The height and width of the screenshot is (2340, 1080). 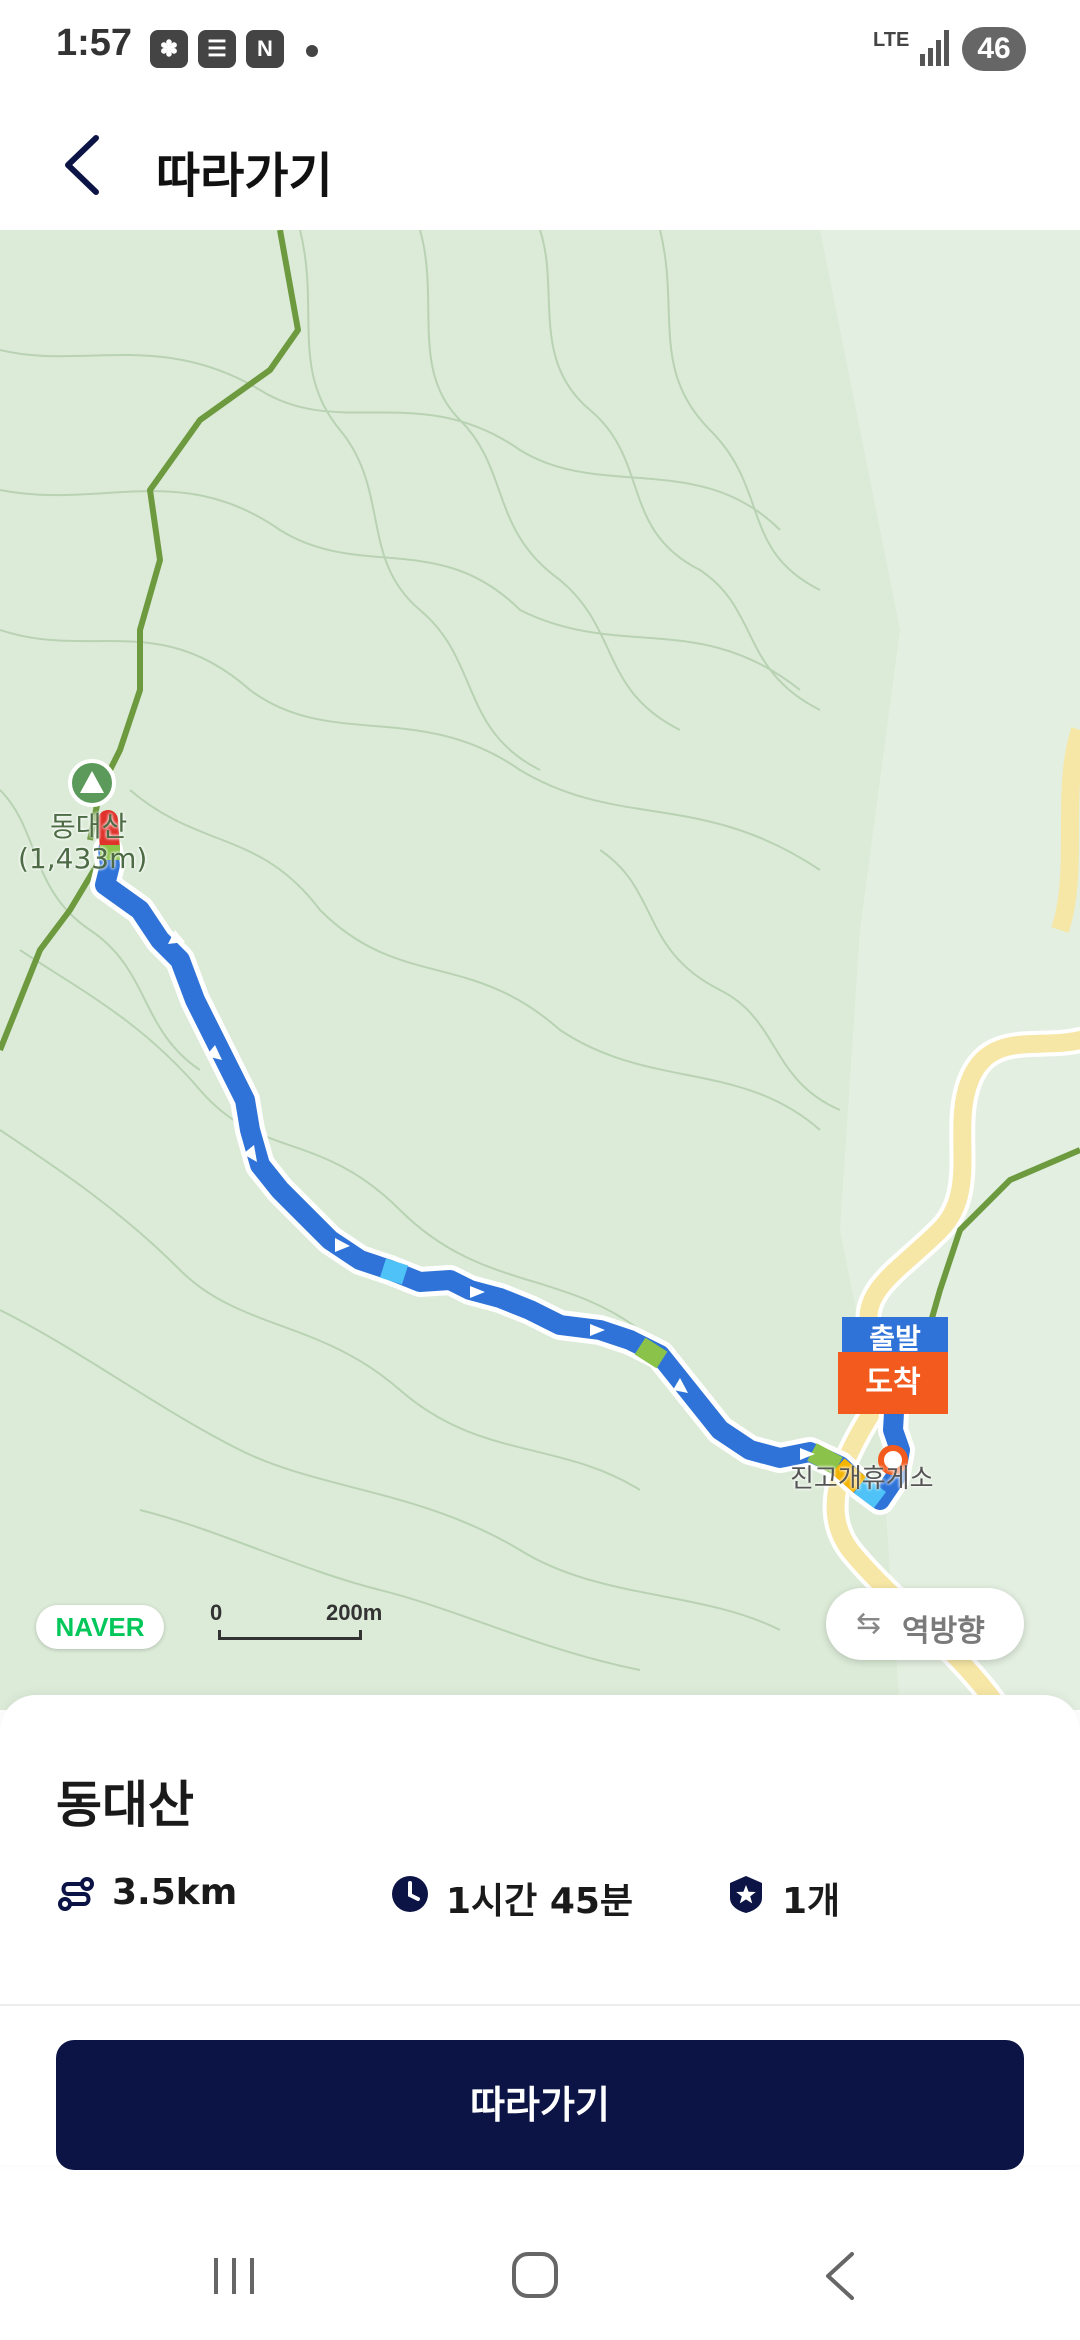 I want to click on end-marker: 도착, so click(x=893, y=1383).